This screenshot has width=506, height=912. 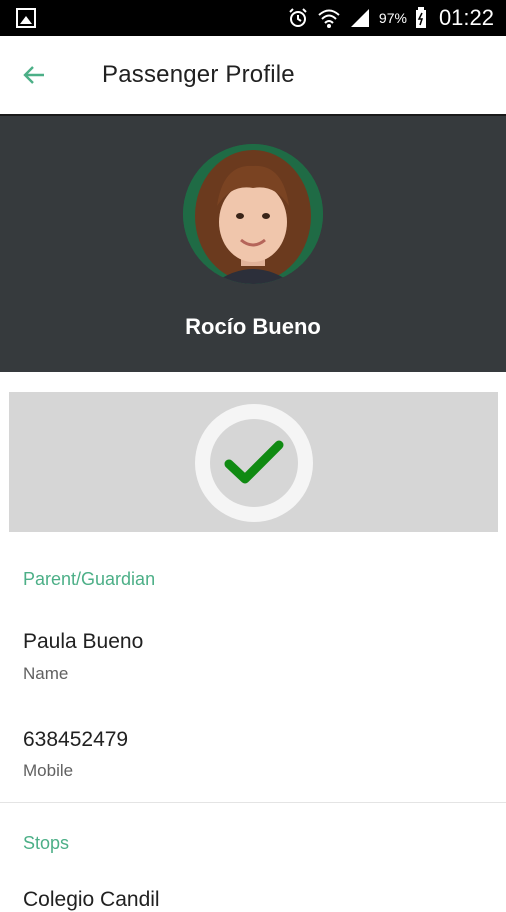 I want to click on check-icon, so click(x=254, y=463).